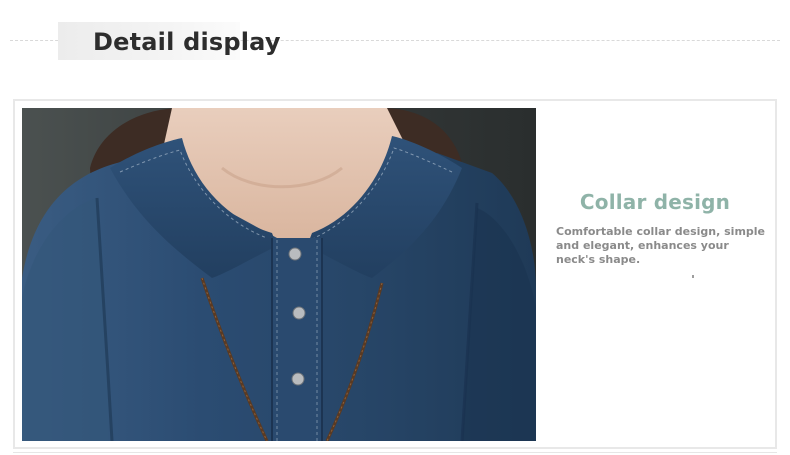 The height and width of the screenshot is (455, 790). Describe the element at coordinates (395, 452) in the screenshot. I see `bottom-divider` at that location.